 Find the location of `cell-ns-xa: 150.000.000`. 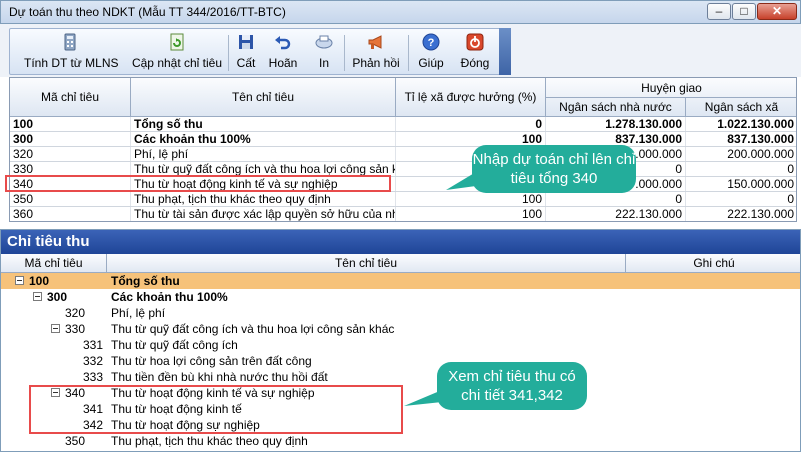

cell-ns-xa: 150.000.000 is located at coordinates (741, 184).